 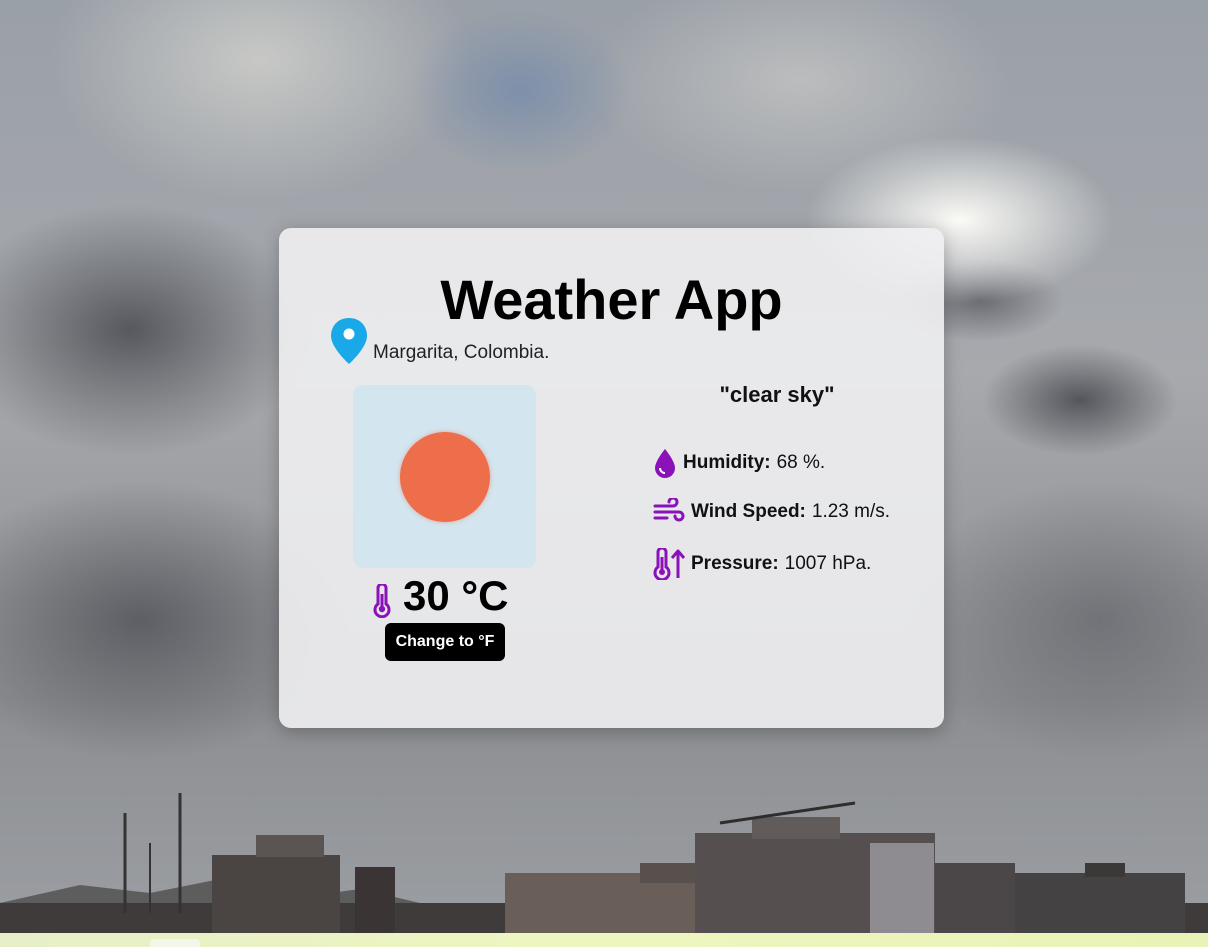 What do you see at coordinates (735, 563) in the screenshot?
I see `pressure-label: Pressure:` at bounding box center [735, 563].